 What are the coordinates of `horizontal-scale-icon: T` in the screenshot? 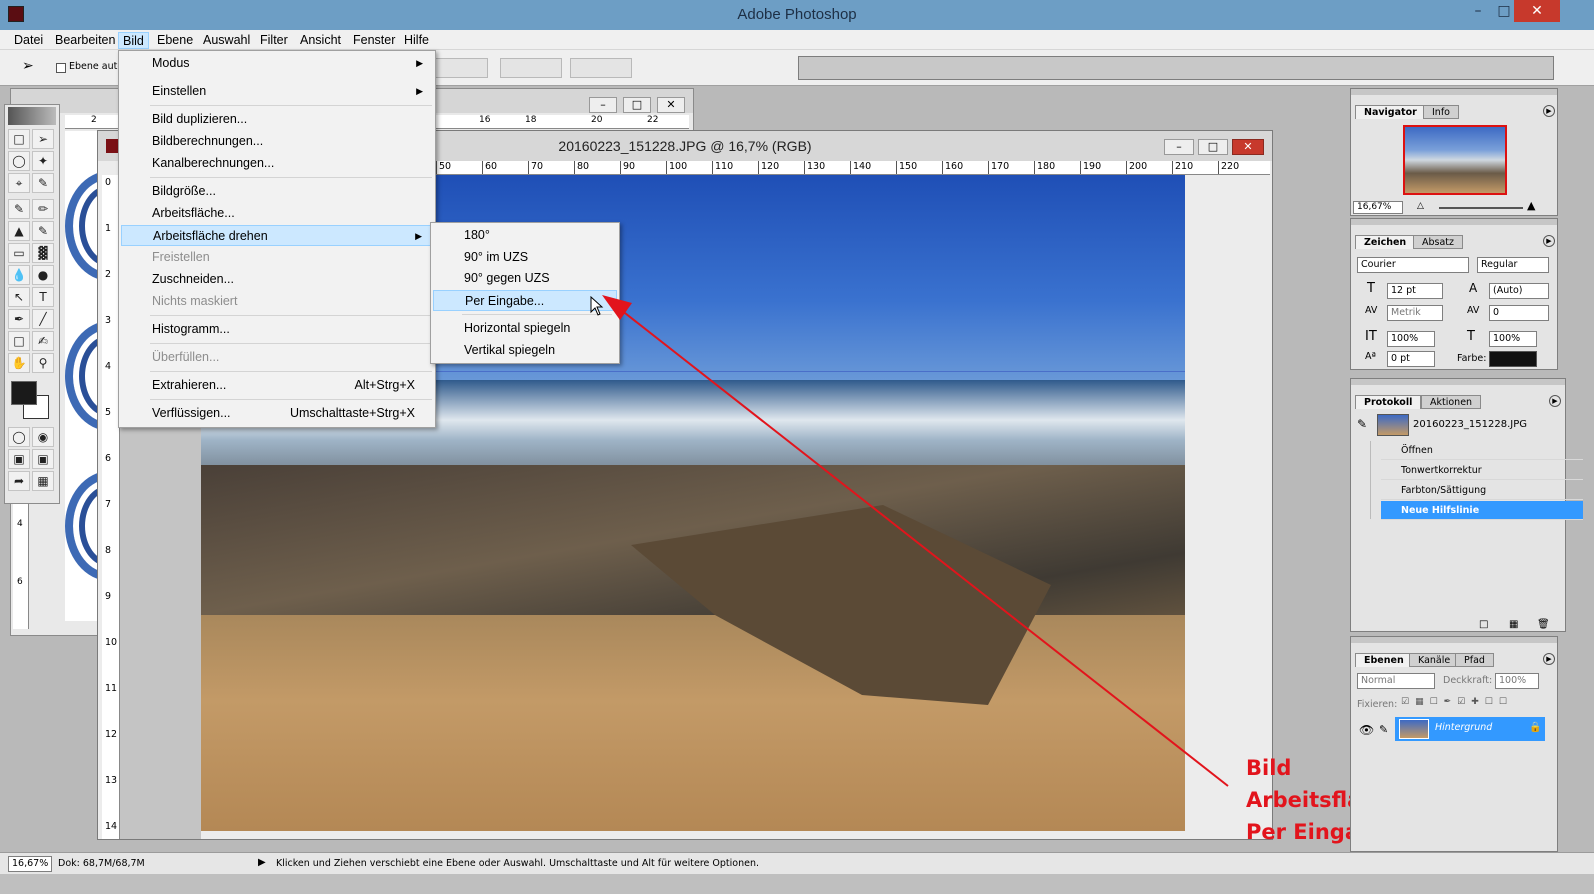 It's located at (1471, 336).